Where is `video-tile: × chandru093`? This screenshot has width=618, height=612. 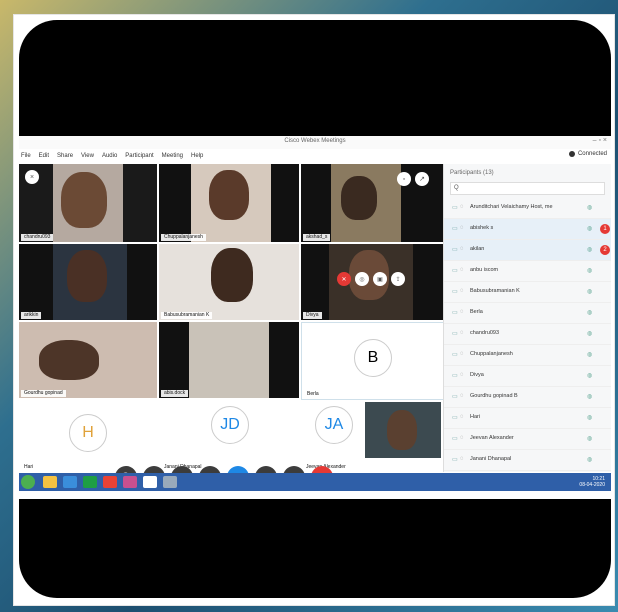 video-tile: × chandru093 is located at coordinates (88, 203).